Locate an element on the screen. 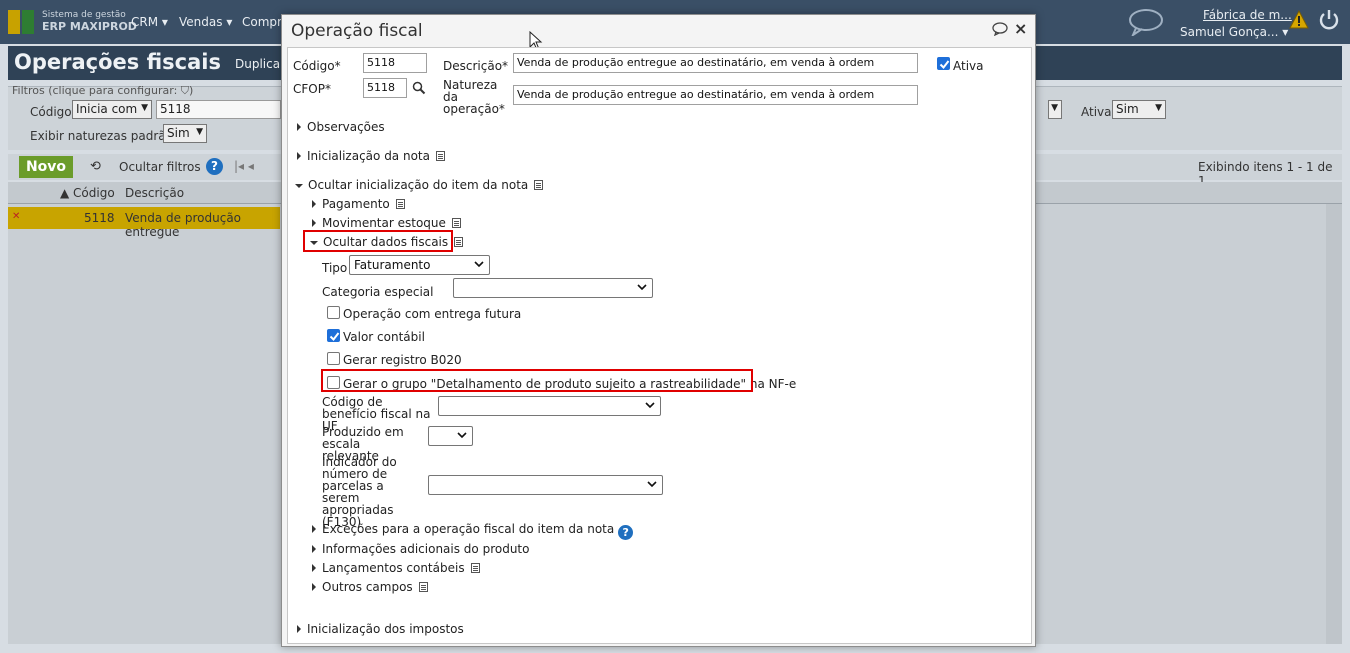 This screenshot has height=653, width=1350. refresh-icon: ⟲ is located at coordinates (95, 166).